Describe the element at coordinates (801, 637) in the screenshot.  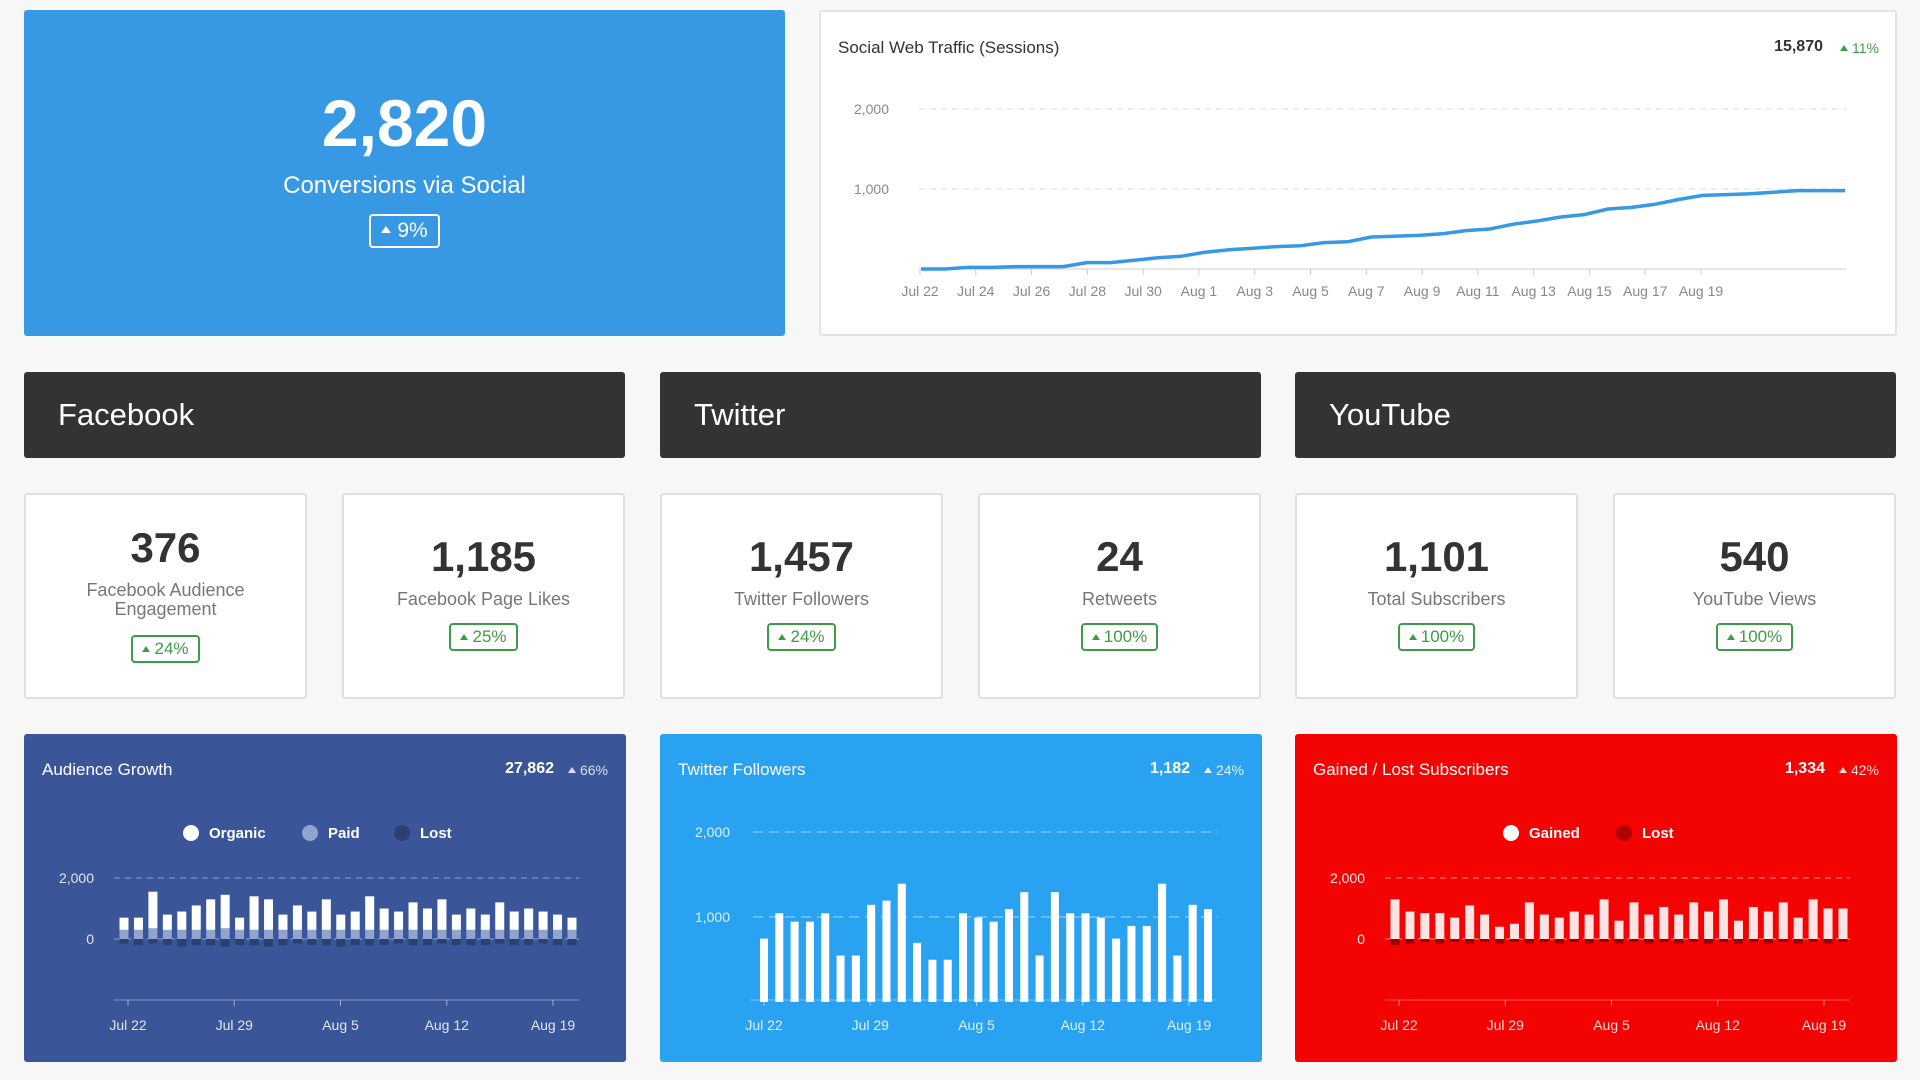
I see `kpi-change-badge: 24%` at that location.